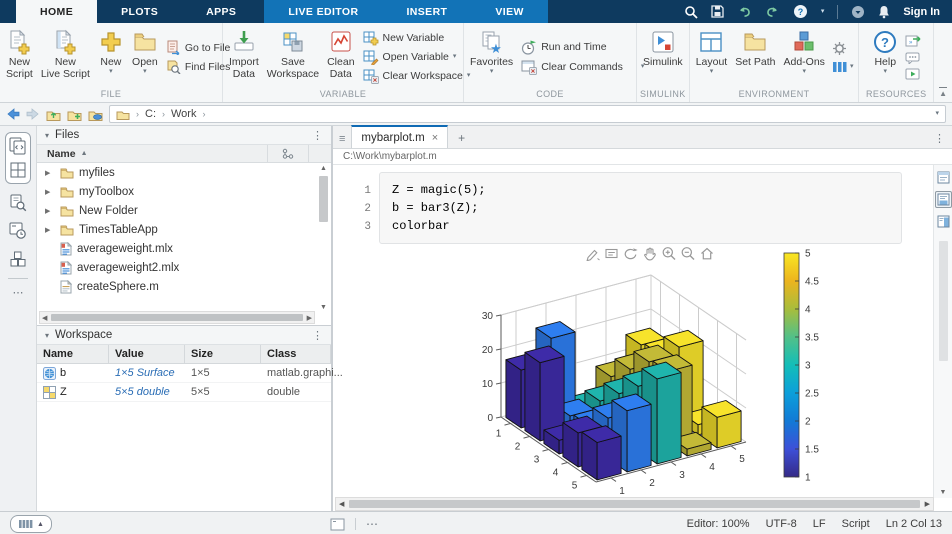 This screenshot has height=534, width=952. I want to click on open-variable-button: Open Variable ▾, so click(417, 58).